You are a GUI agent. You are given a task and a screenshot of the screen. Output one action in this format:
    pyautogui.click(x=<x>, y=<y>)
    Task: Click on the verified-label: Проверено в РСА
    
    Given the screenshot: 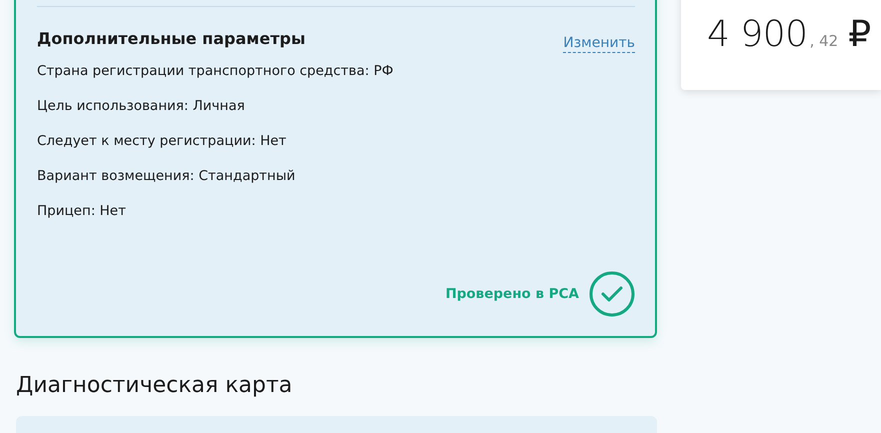 What is the action you would take?
    pyautogui.click(x=512, y=294)
    